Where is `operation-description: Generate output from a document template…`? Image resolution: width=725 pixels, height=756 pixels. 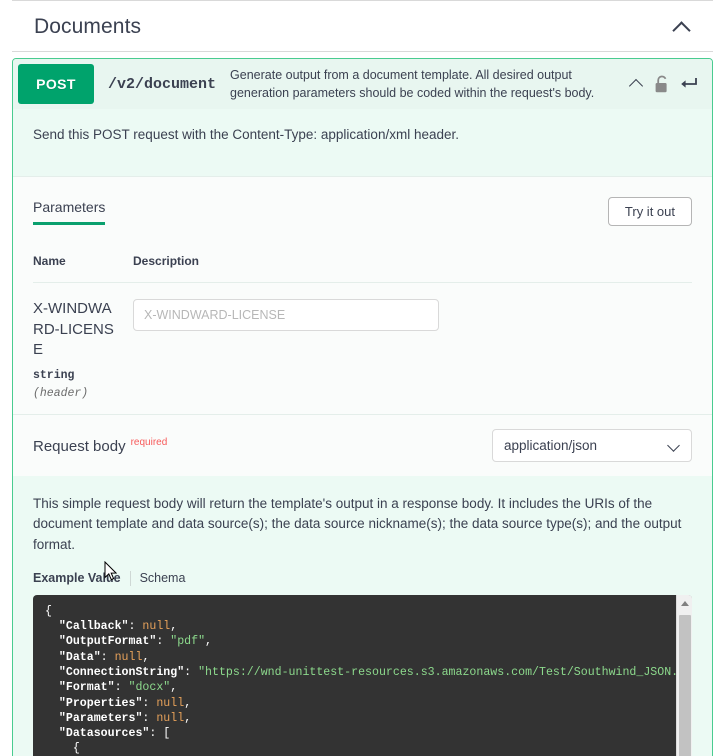
operation-description: Generate output from a document template… is located at coordinates (412, 84).